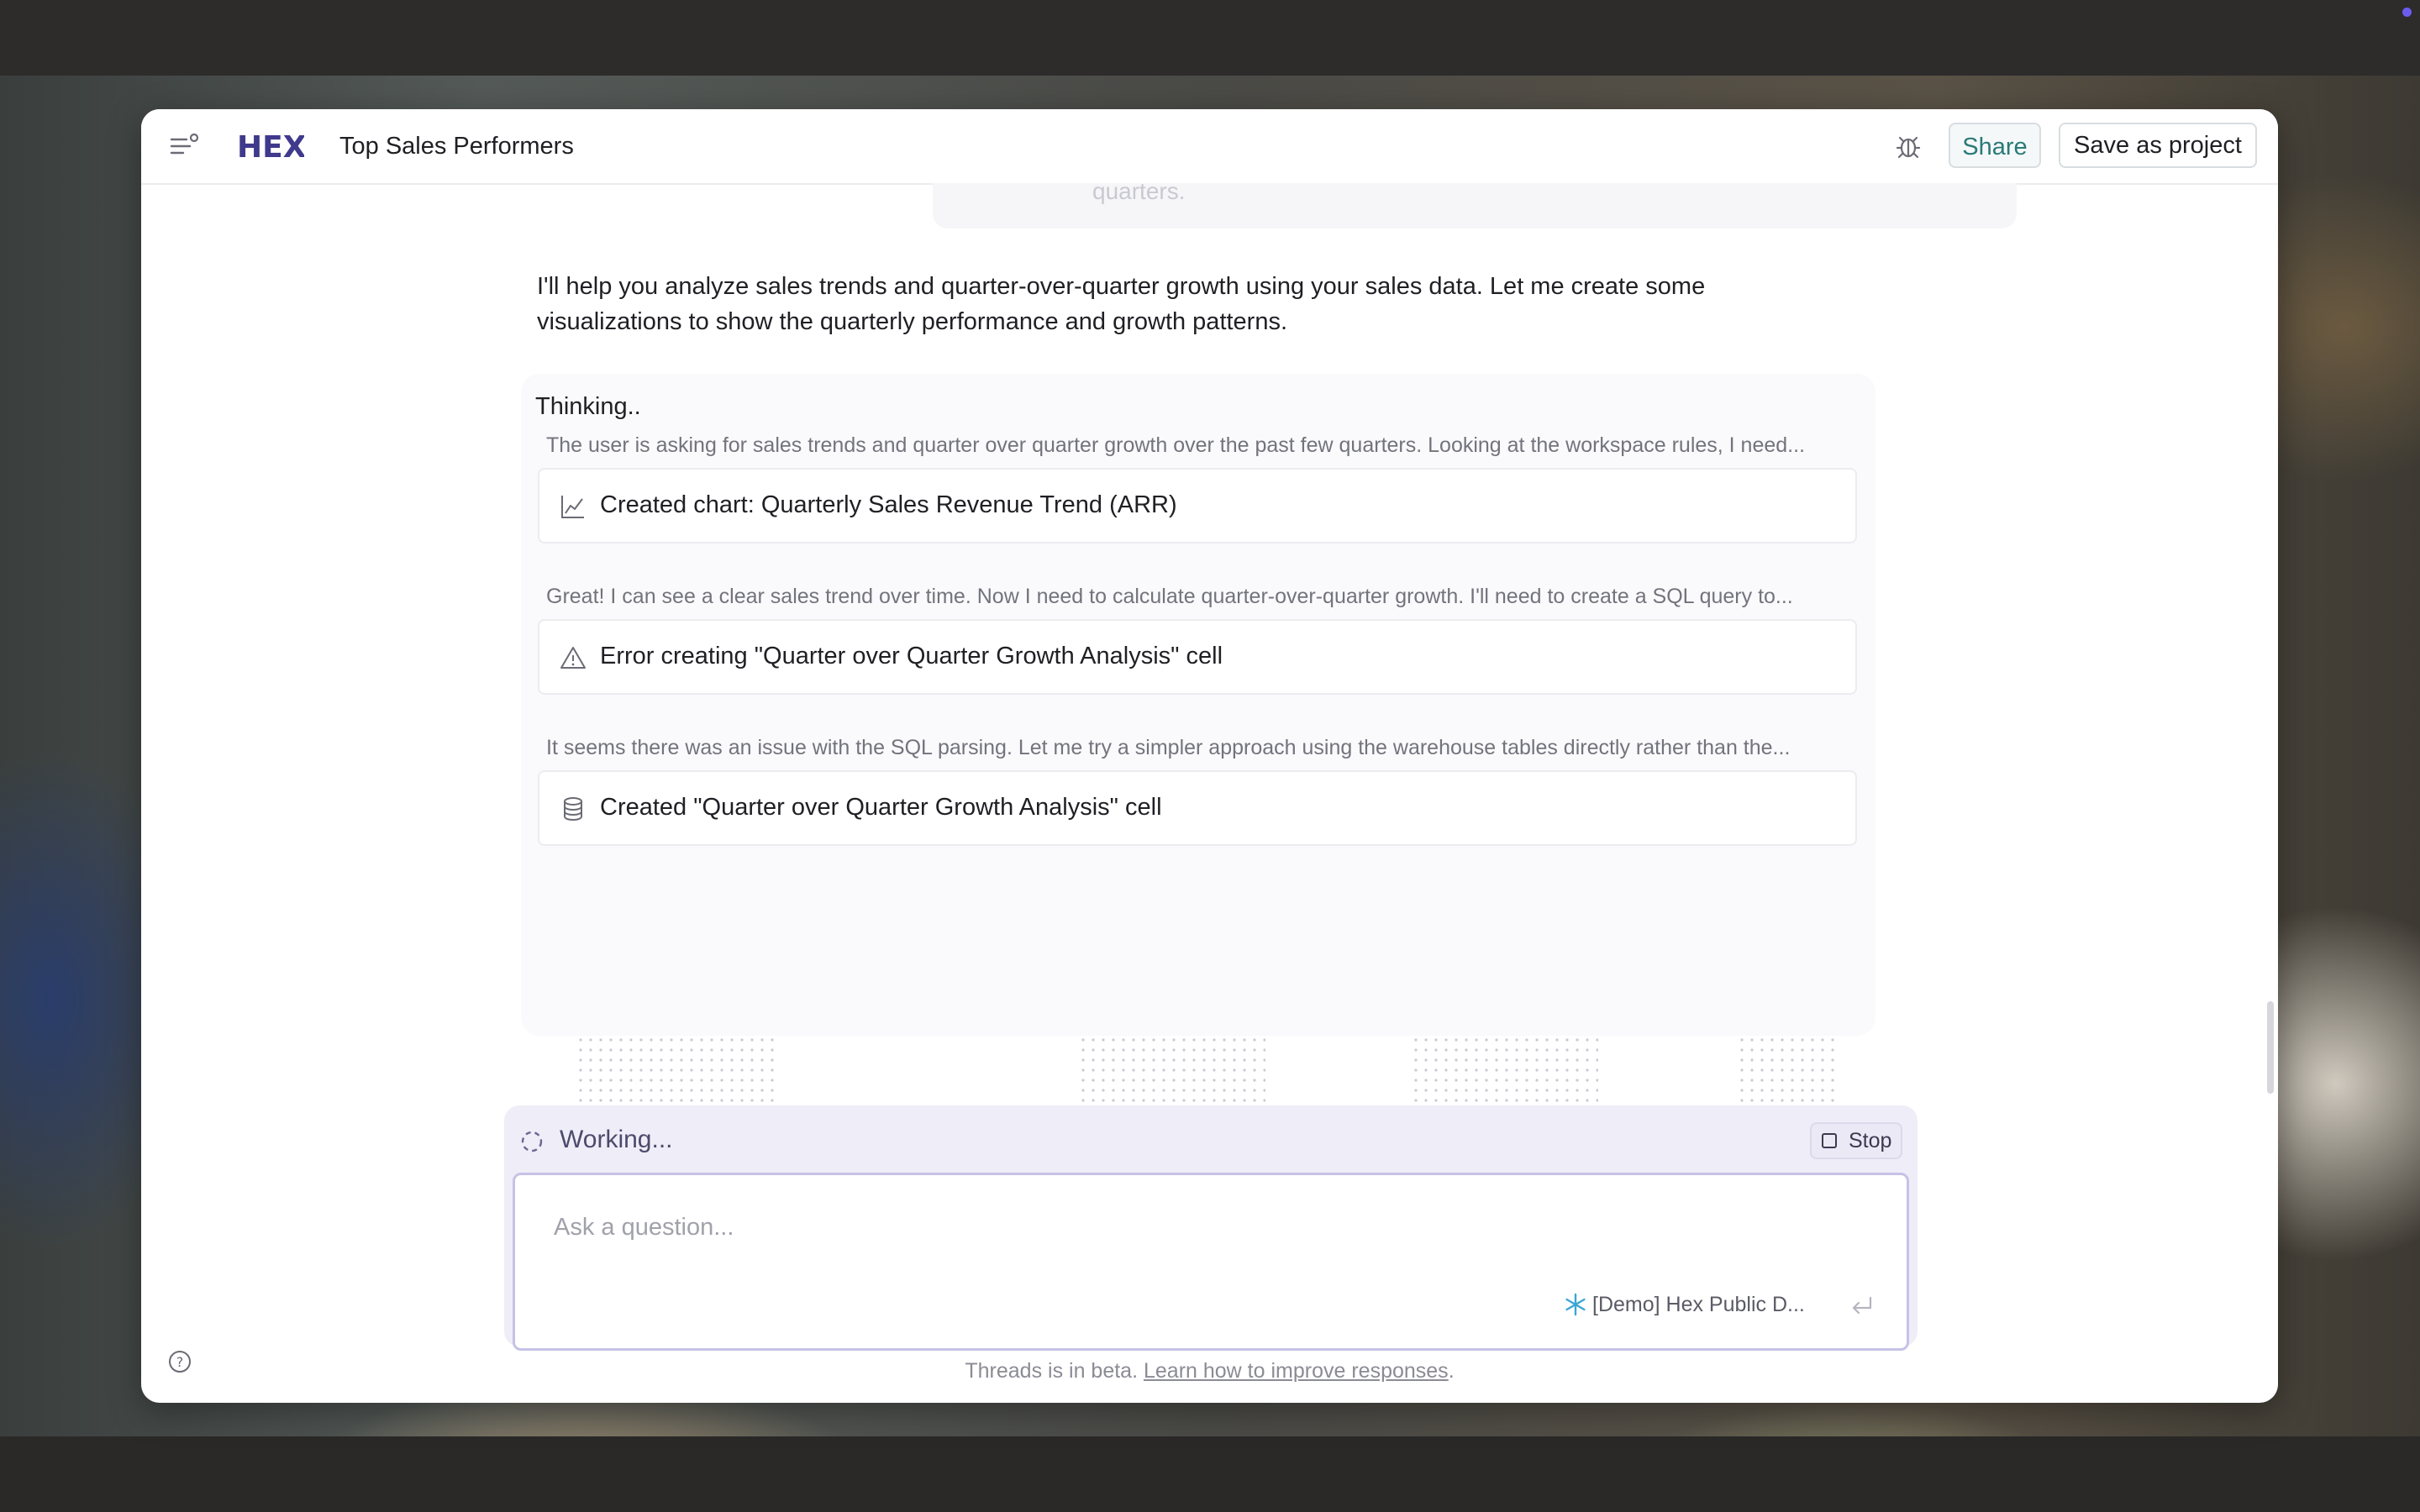 Image resolution: width=2420 pixels, height=1512 pixels. What do you see at coordinates (1210, 1474) in the screenshot?
I see `desktop-bottom-bar` at bounding box center [1210, 1474].